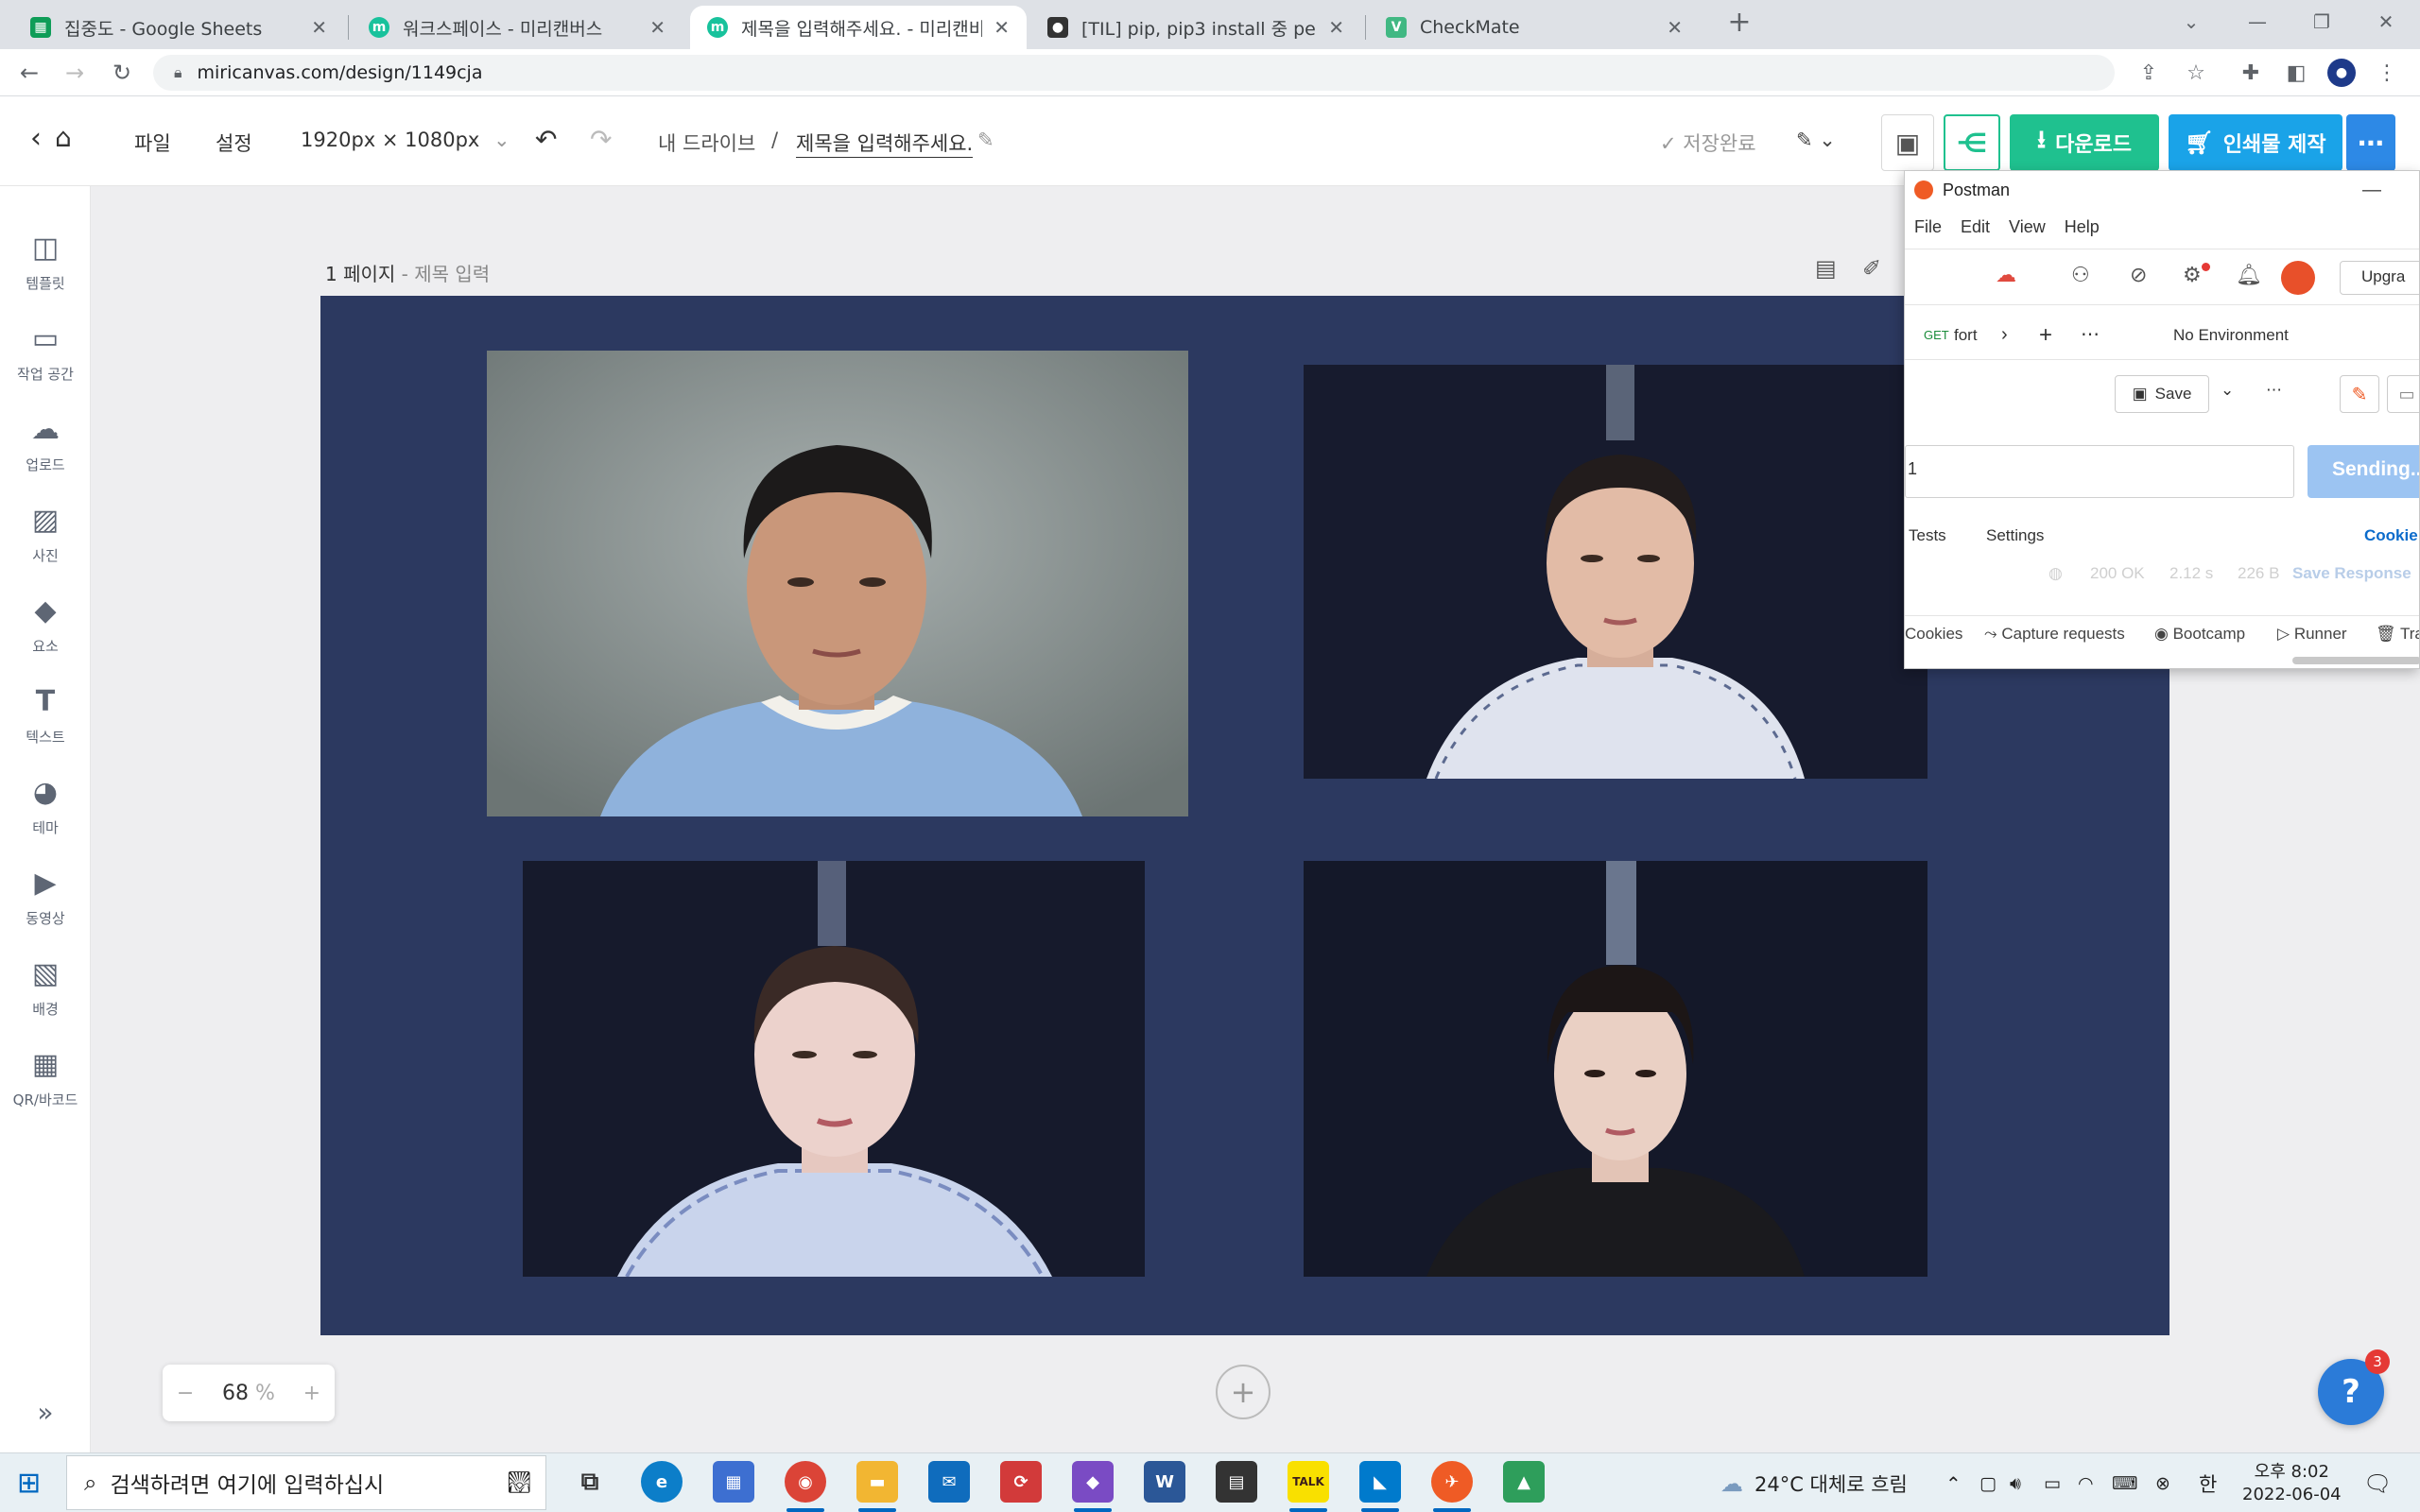  I want to click on sidebar-item-background: ▧ 배경, so click(45, 994).